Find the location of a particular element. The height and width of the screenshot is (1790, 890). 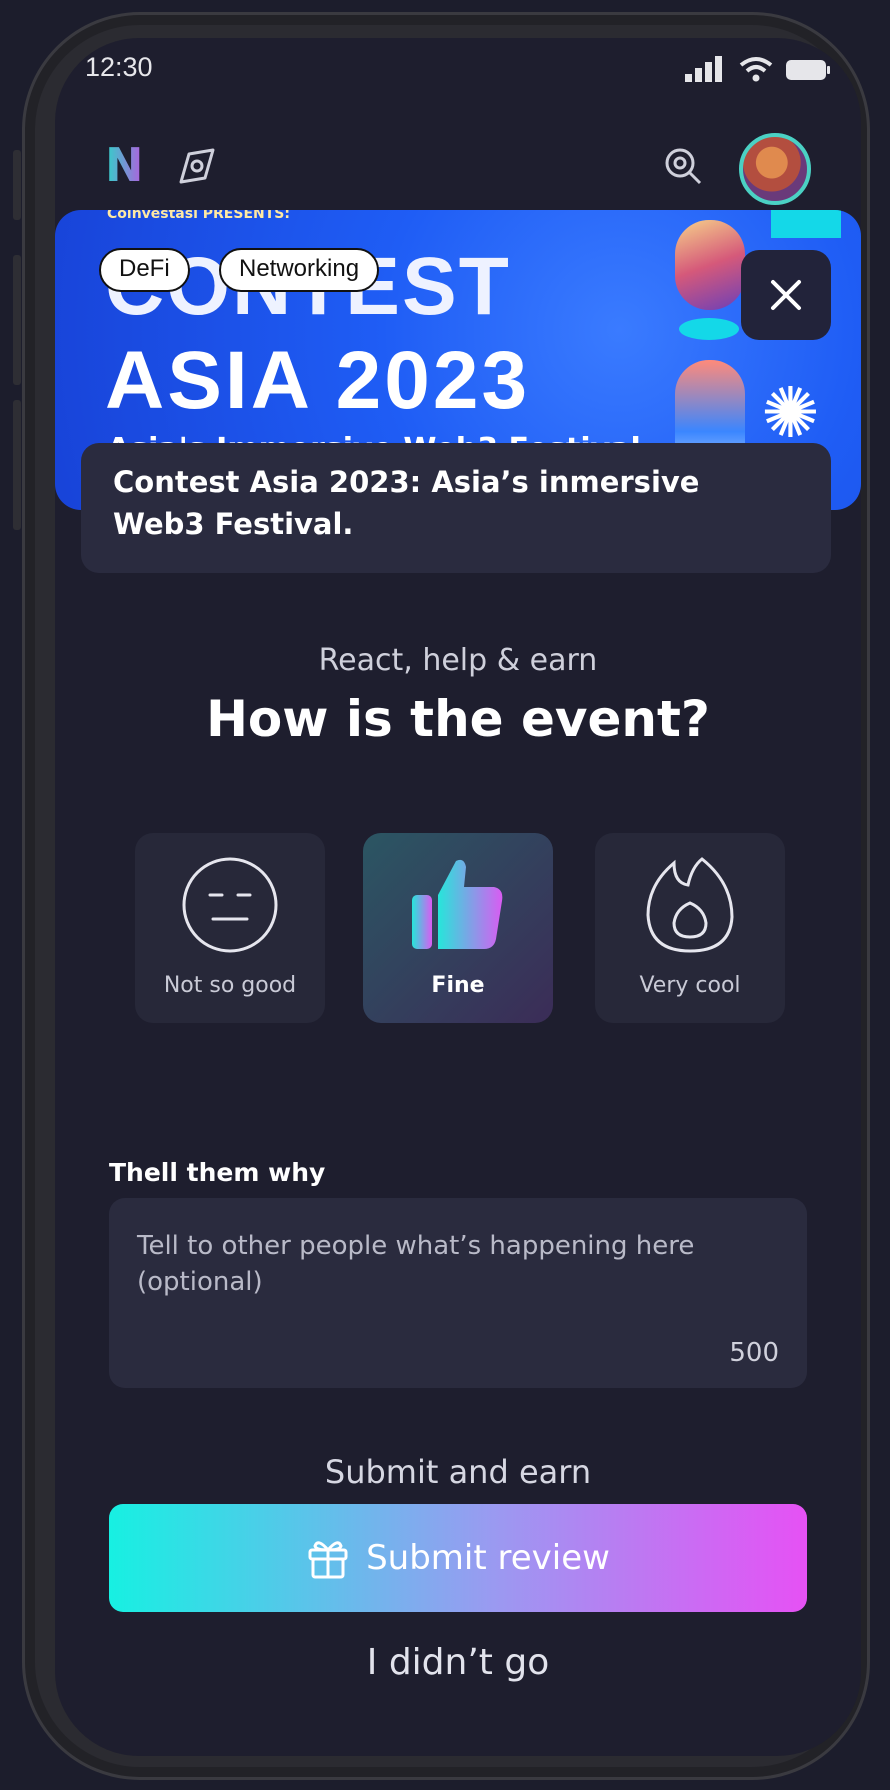

close-icon is located at coordinates (786, 295).